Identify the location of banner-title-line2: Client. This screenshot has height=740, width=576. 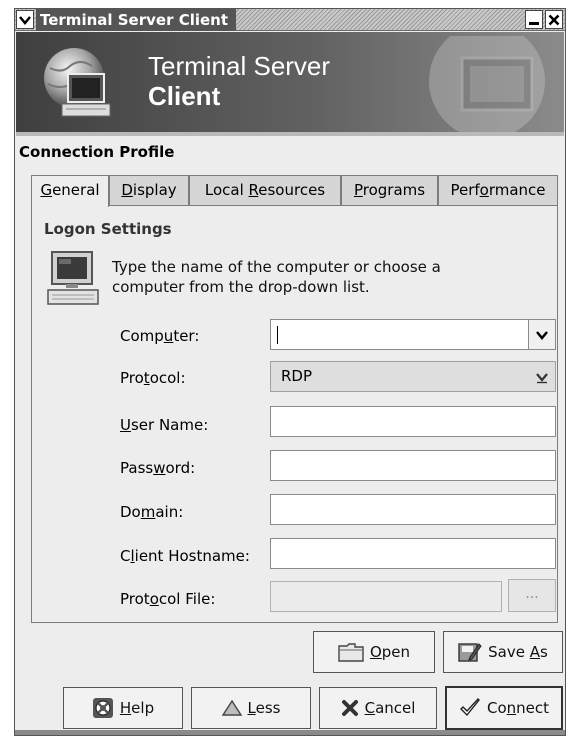
(184, 96).